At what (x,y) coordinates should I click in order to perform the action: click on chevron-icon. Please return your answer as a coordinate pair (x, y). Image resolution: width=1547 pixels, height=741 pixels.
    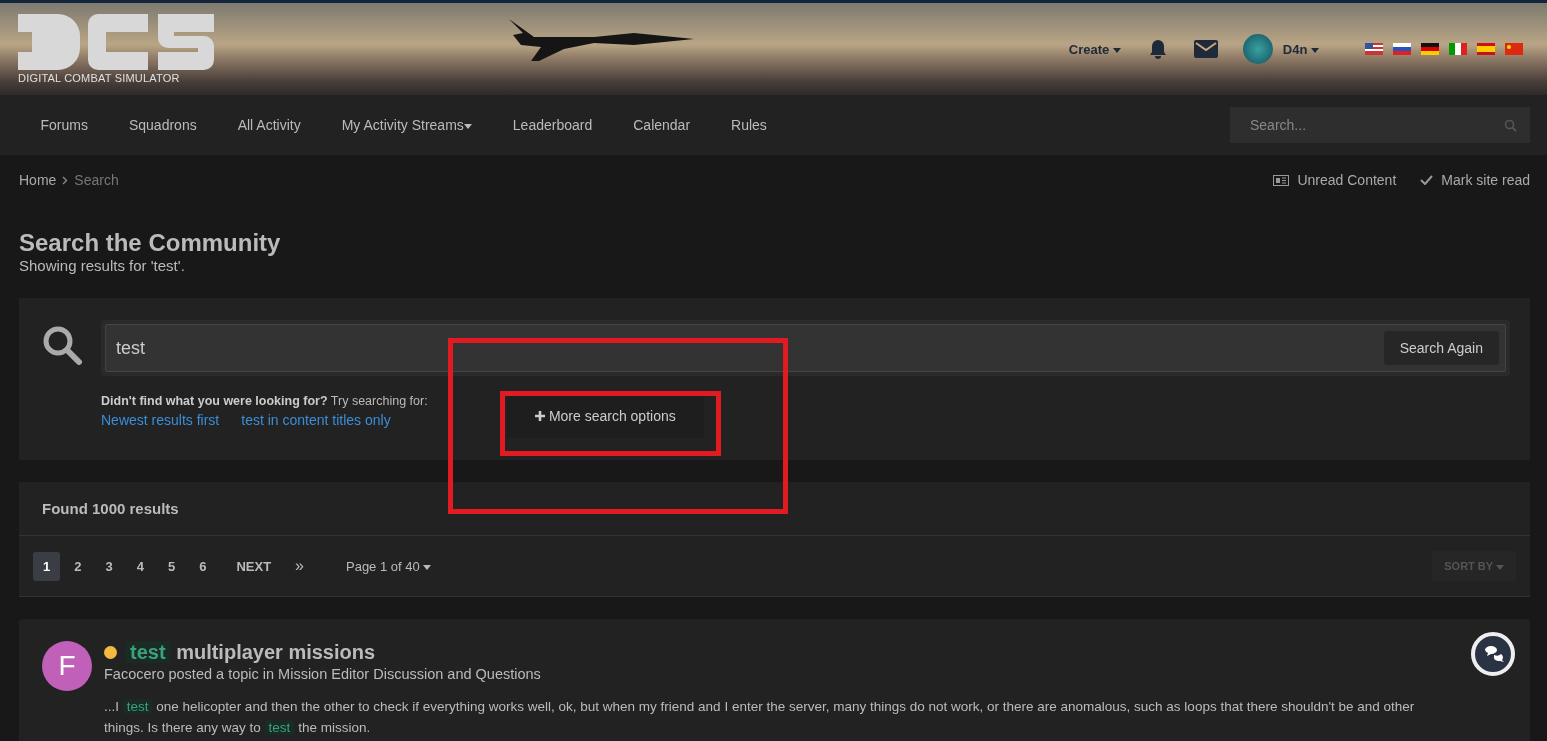
    Looking at the image, I should click on (65, 180).